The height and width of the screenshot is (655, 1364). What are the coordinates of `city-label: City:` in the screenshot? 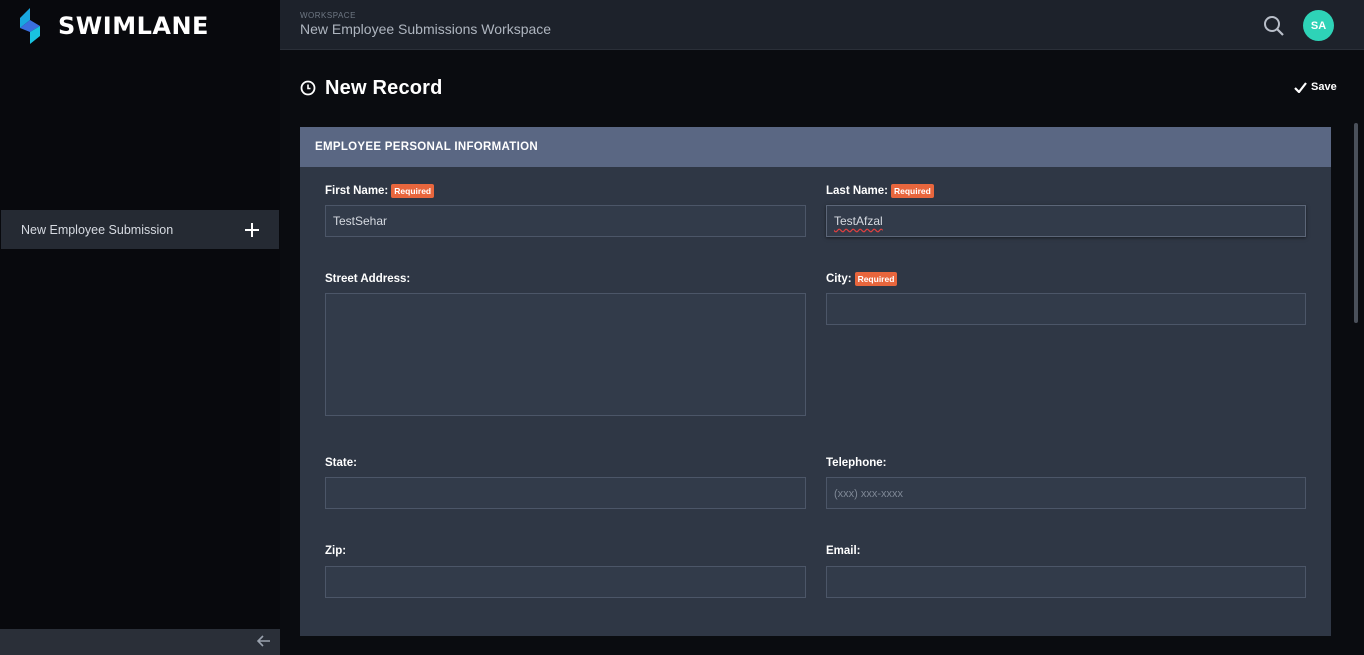 It's located at (839, 279).